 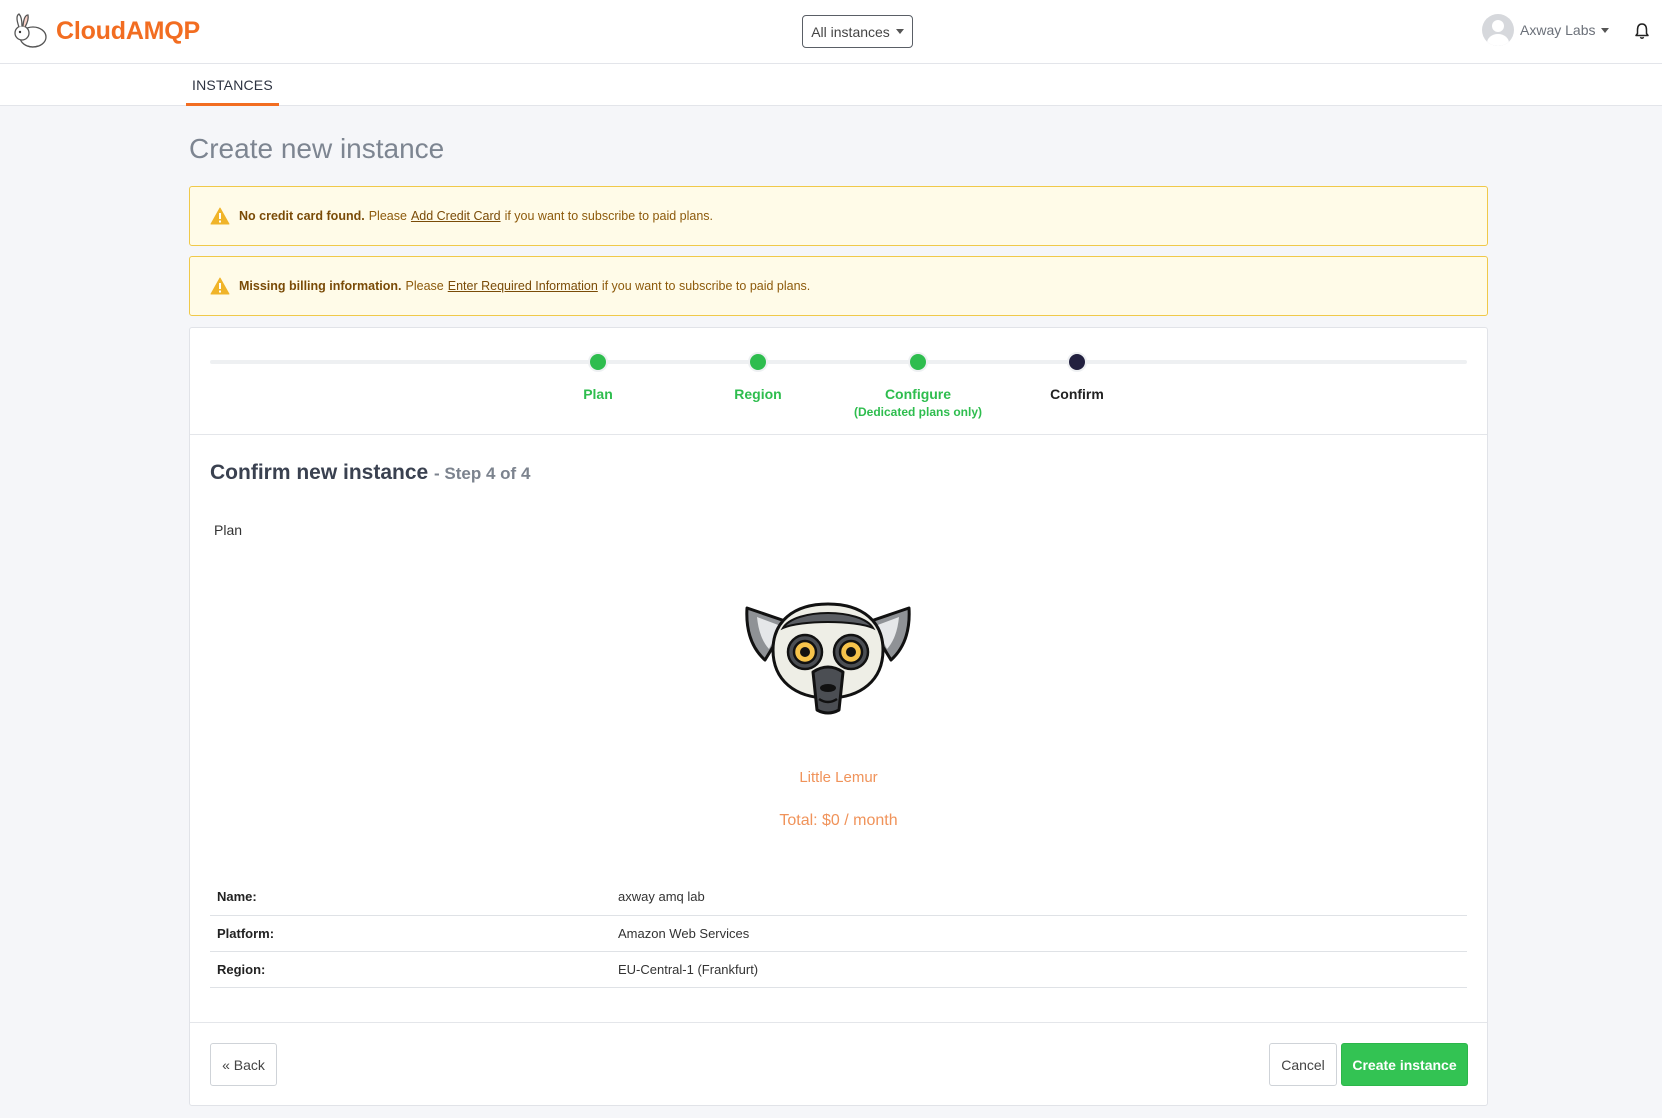 I want to click on enter-billing-info-link: Enter Required Information, so click(x=523, y=286).